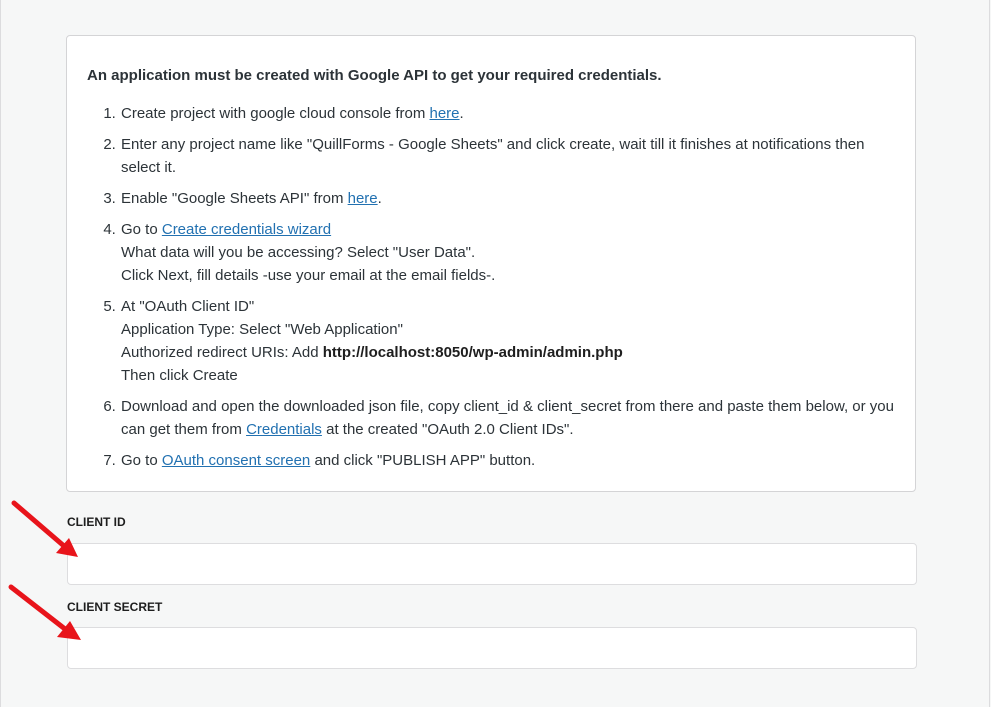 This screenshot has width=991, height=707. What do you see at coordinates (507, 198) in the screenshot?
I see `instruction-step: Enable "Google Sheets API" from here.` at bounding box center [507, 198].